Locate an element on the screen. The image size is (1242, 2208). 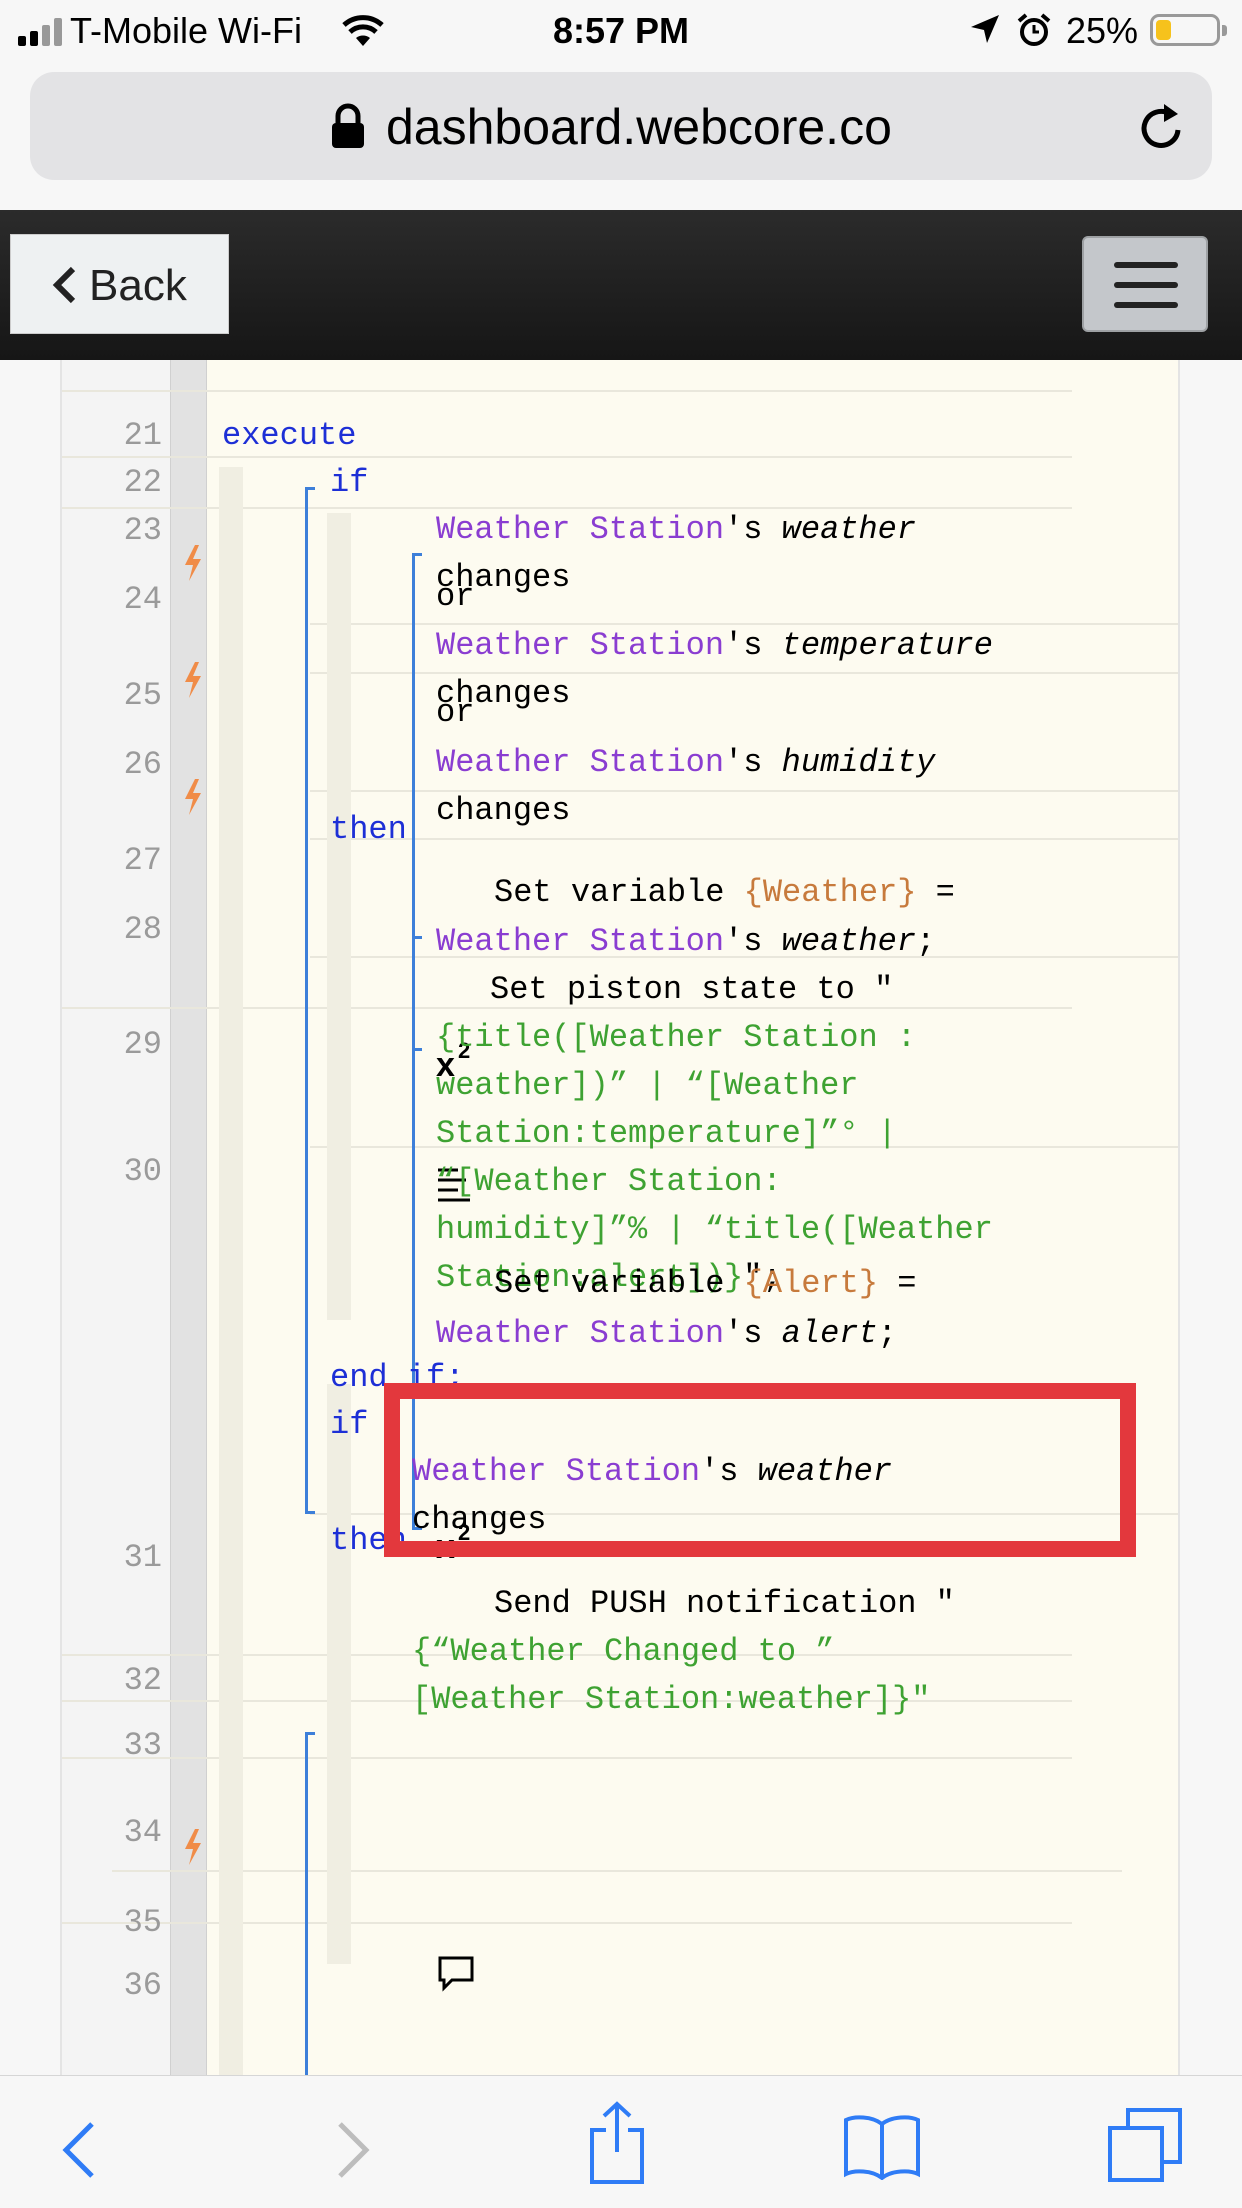
line-number: 21 is located at coordinates (142, 435).